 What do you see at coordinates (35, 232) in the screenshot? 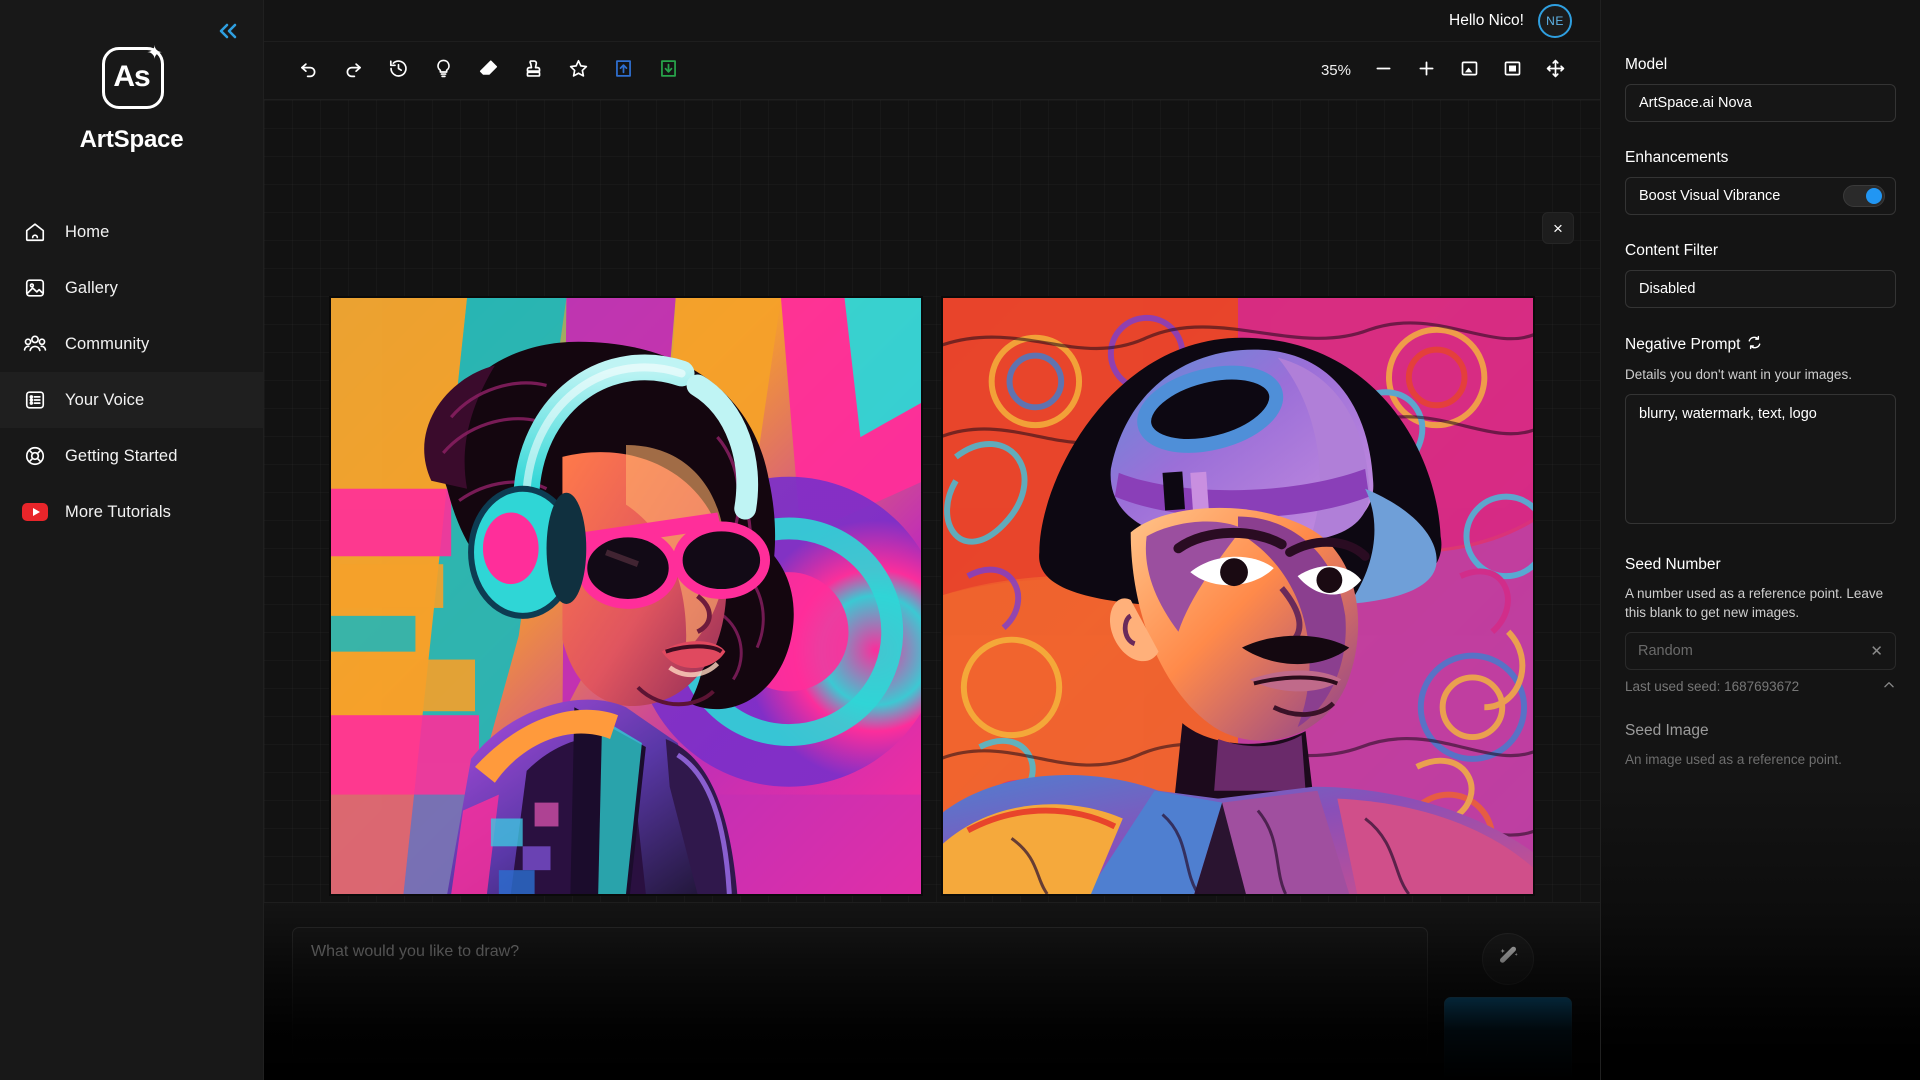
I see `home-icon` at bounding box center [35, 232].